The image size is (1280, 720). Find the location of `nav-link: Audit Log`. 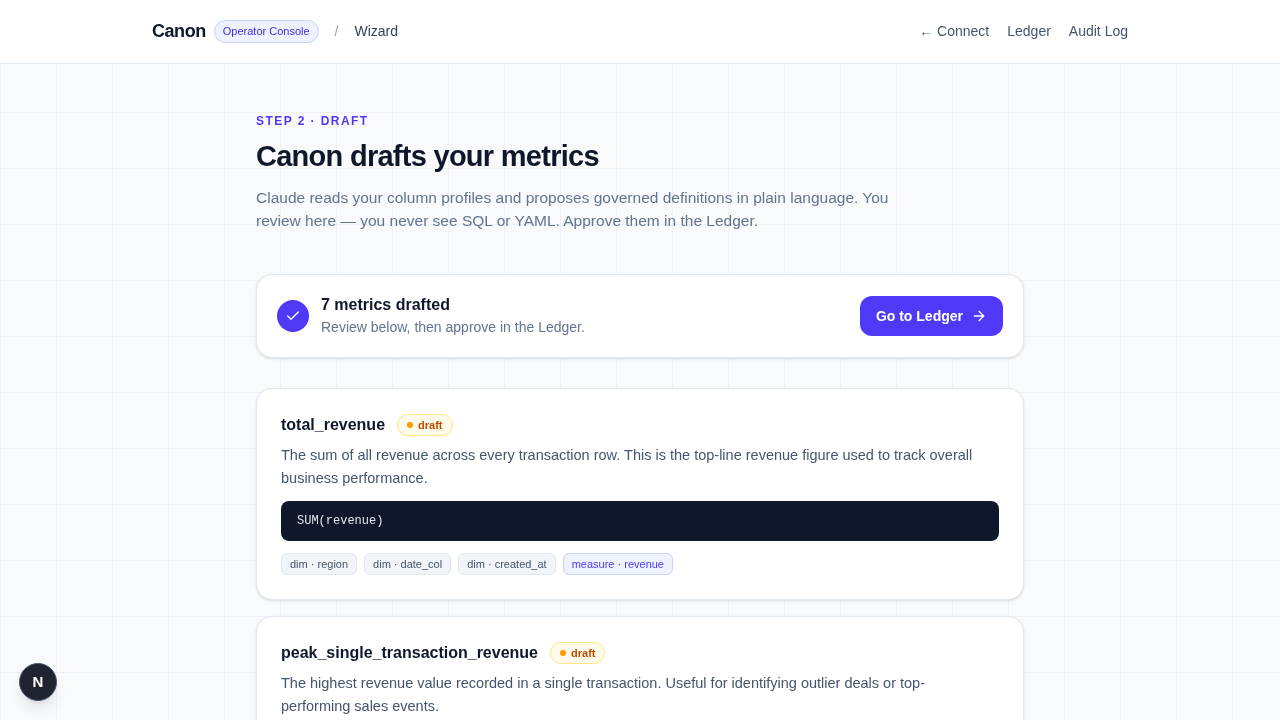

nav-link: Audit Log is located at coordinates (1098, 31).